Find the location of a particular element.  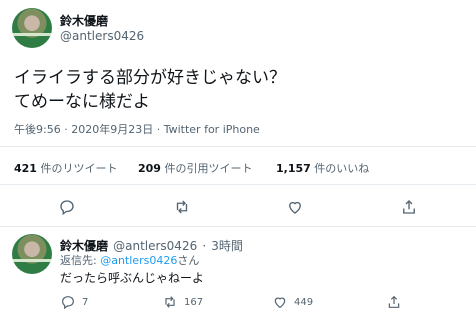

reply-avatar is located at coordinates (32, 254).